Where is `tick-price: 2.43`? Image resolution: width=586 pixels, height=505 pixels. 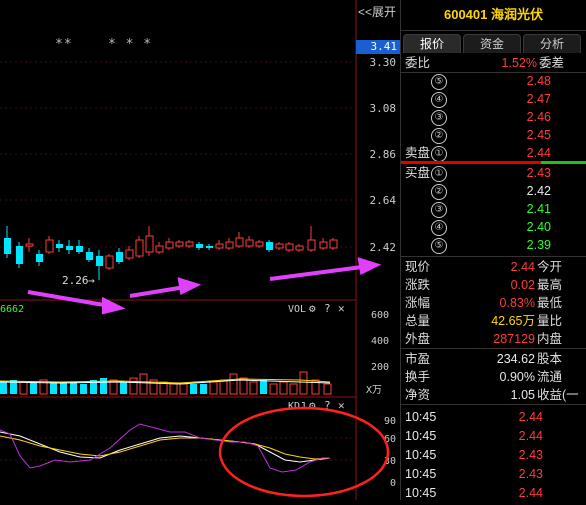
tick-price: 2.43 is located at coordinates (530, 474).